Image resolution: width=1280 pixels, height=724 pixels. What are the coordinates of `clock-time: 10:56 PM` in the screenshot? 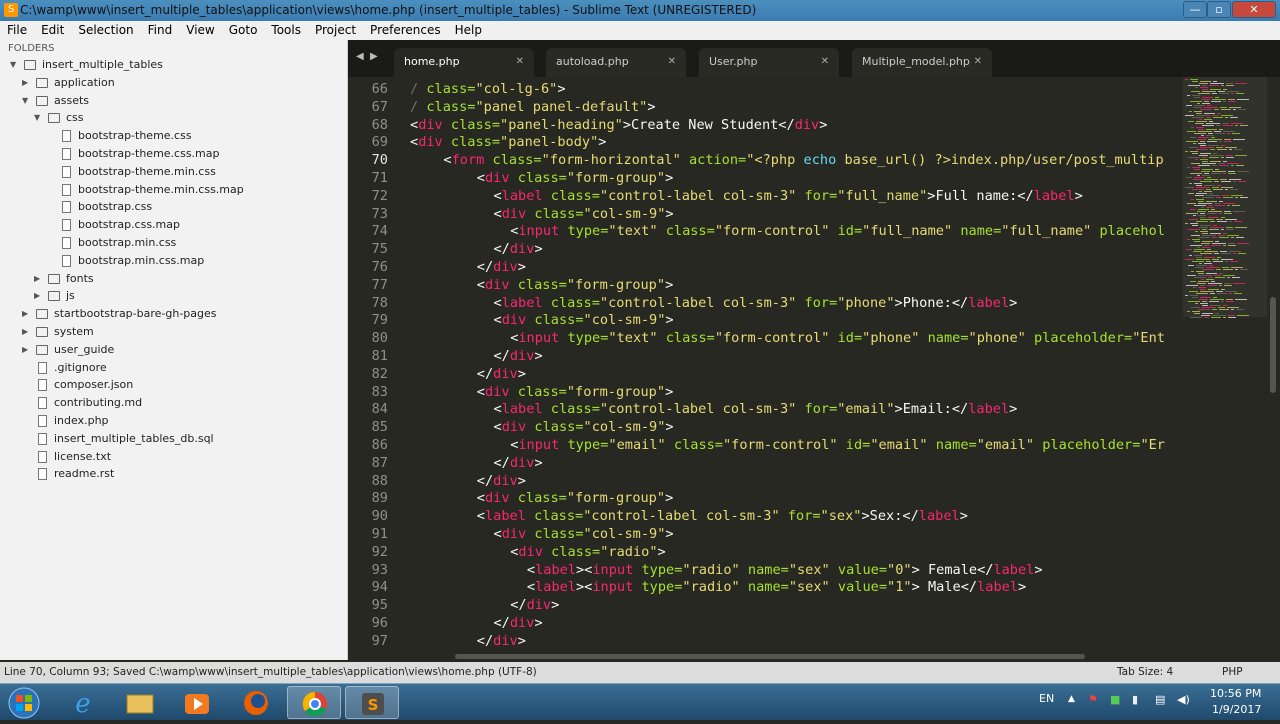 It's located at (1235, 693).